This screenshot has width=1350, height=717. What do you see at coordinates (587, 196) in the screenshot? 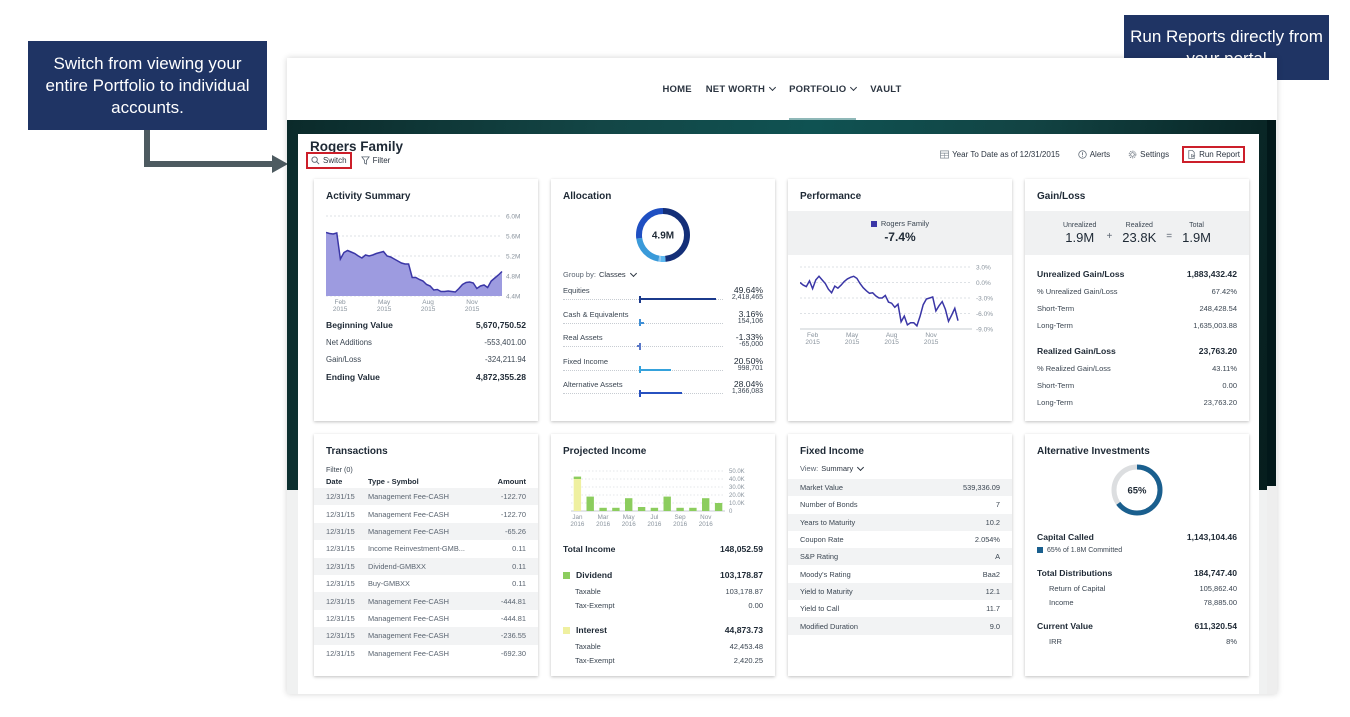
I see `card-title: Allocation` at bounding box center [587, 196].